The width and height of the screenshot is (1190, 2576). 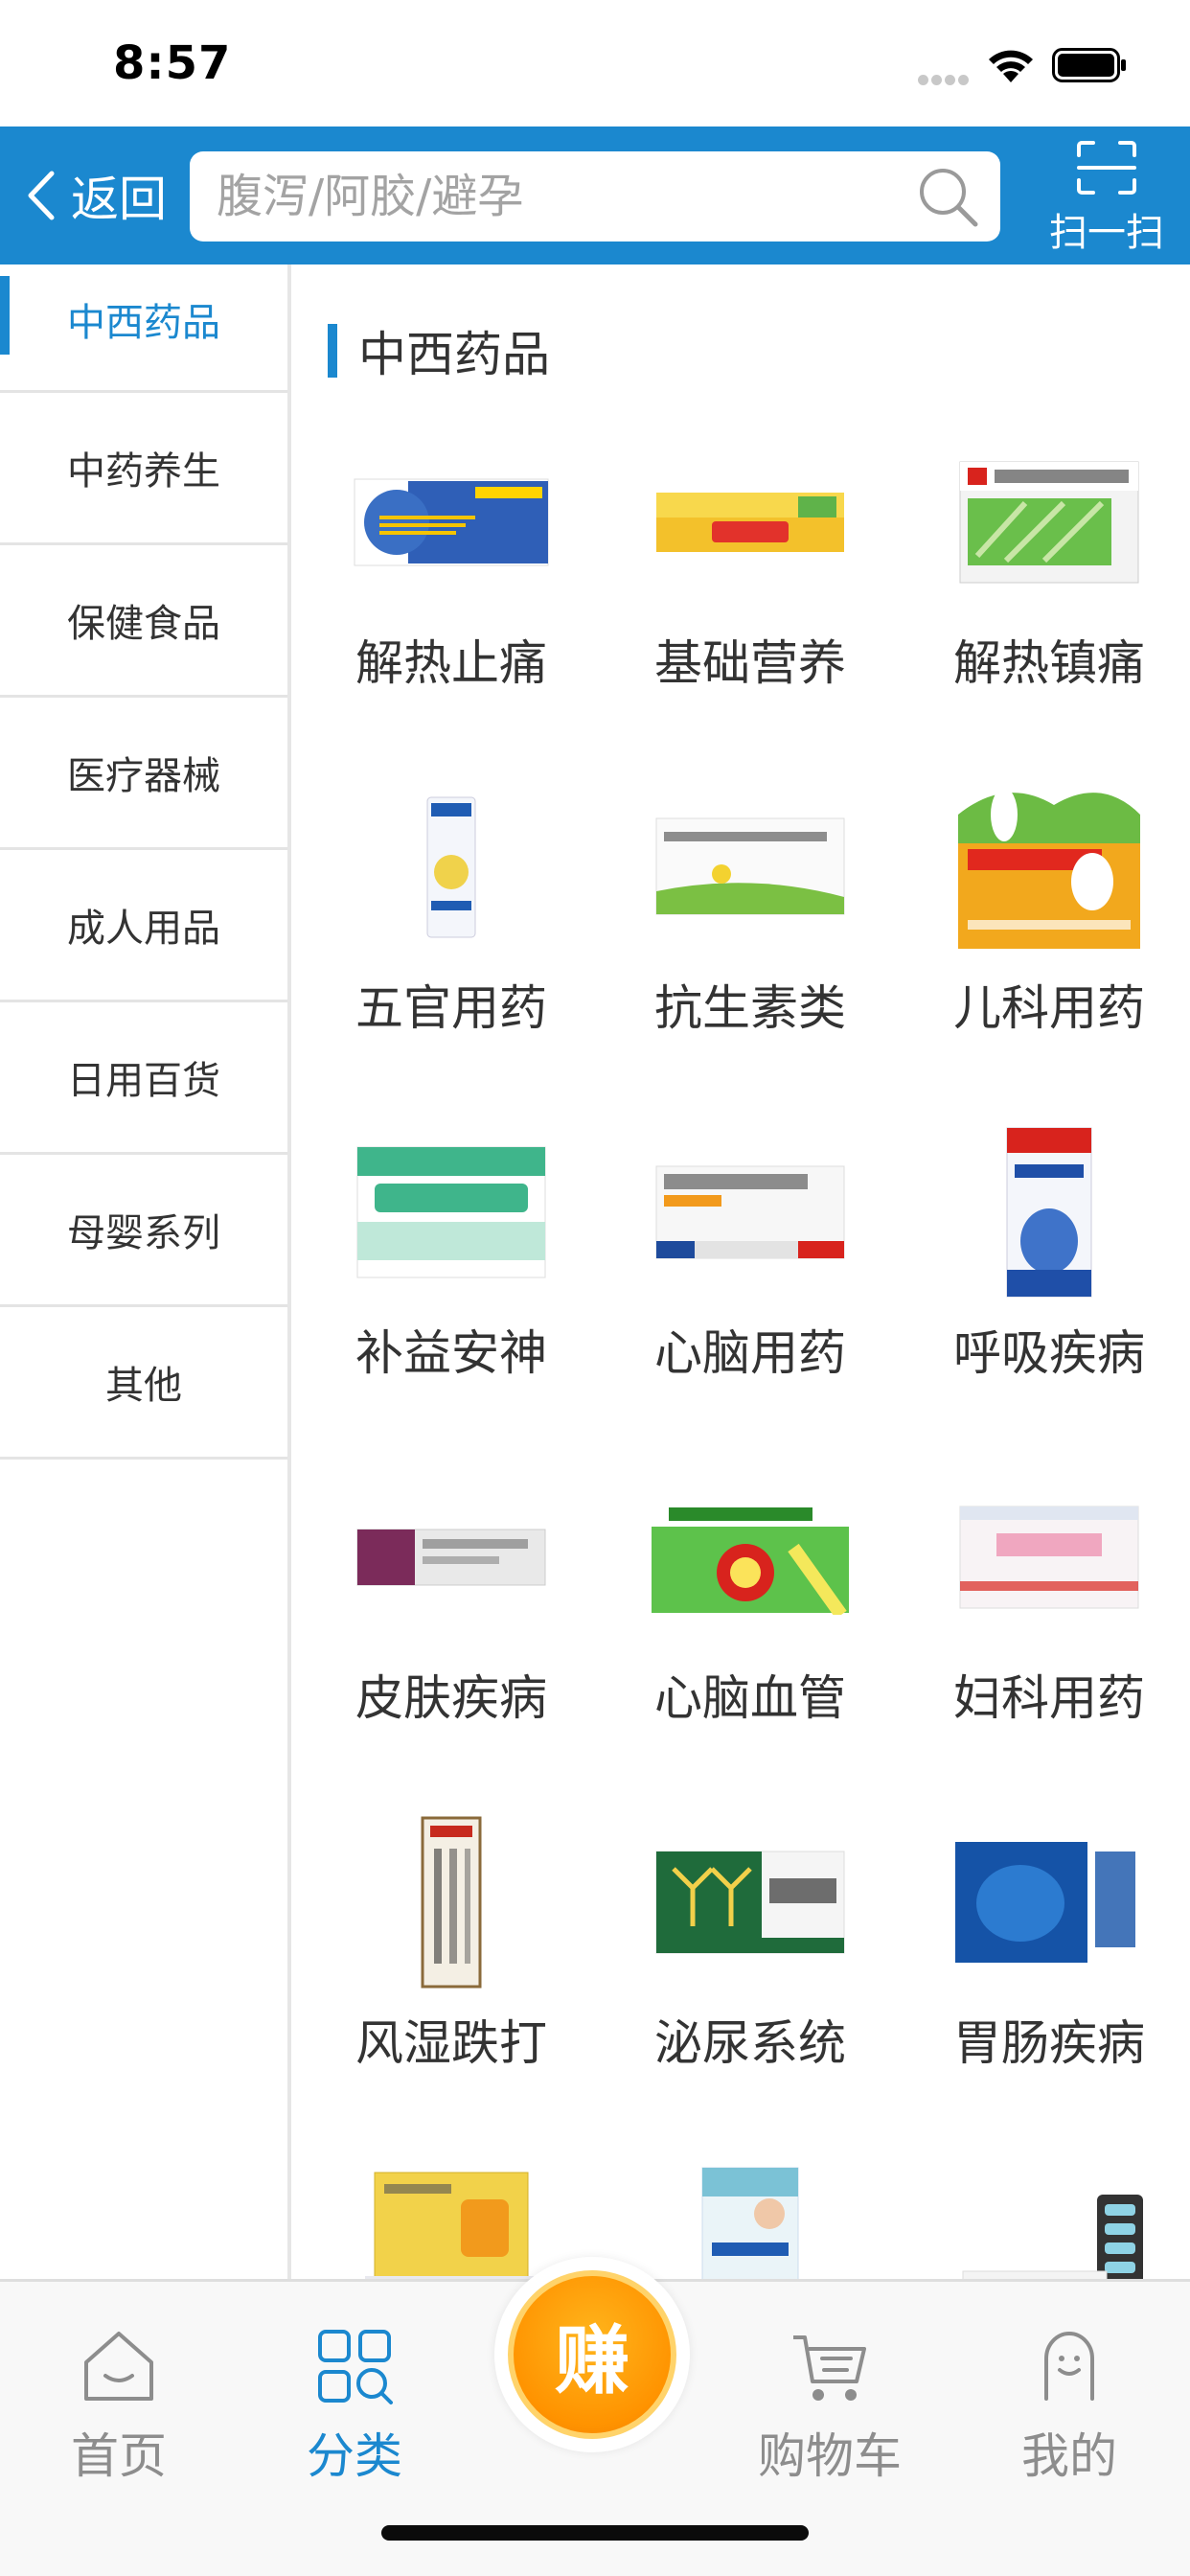 I want to click on back-label: 返回, so click(x=119, y=199).